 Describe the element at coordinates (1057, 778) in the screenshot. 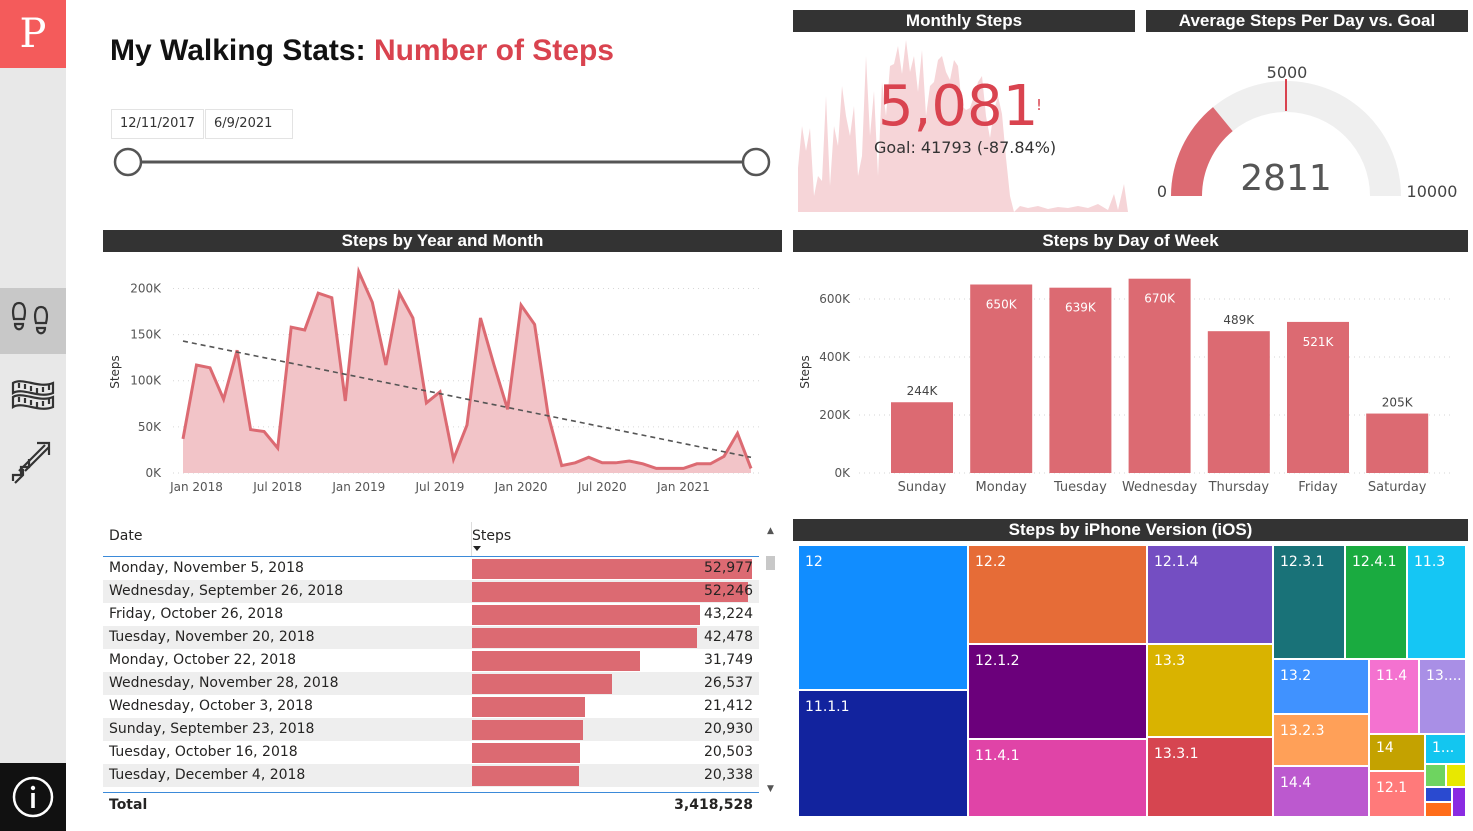

I see `treemap-tile: 11.4.1` at that location.